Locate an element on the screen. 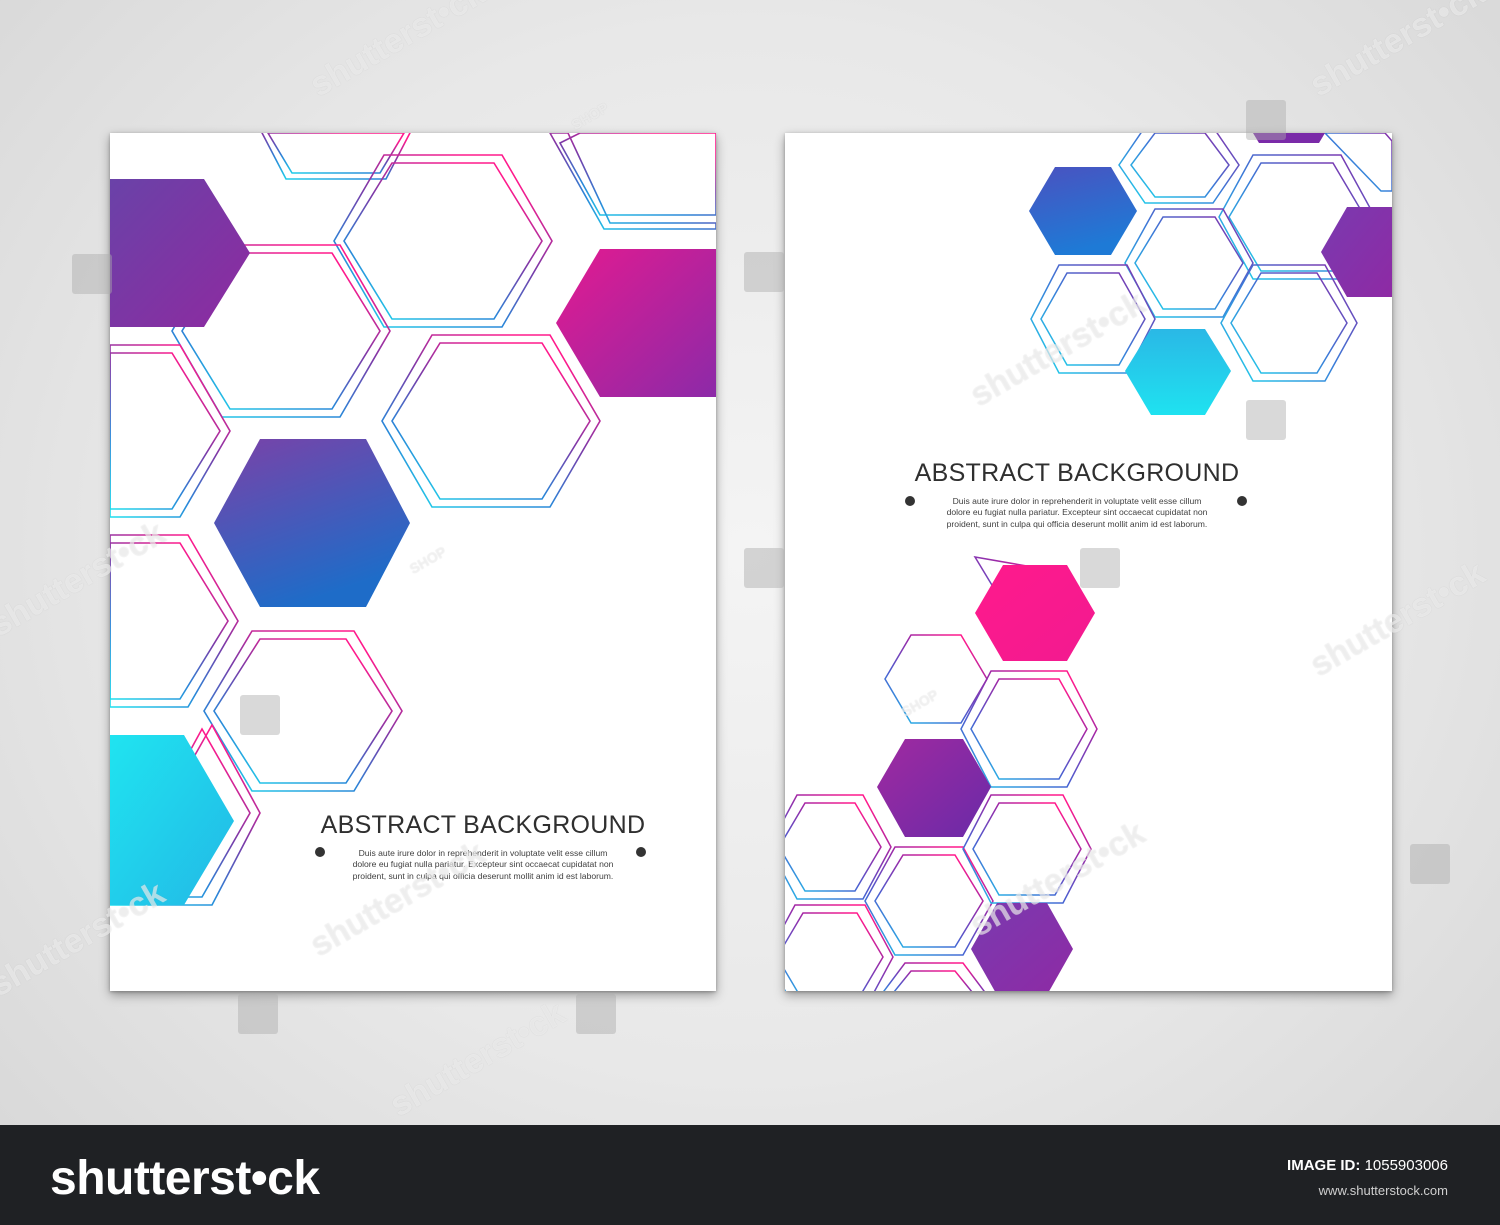 The height and width of the screenshot is (1225, 1500). hex-filled-cyan is located at coordinates (172, 820).